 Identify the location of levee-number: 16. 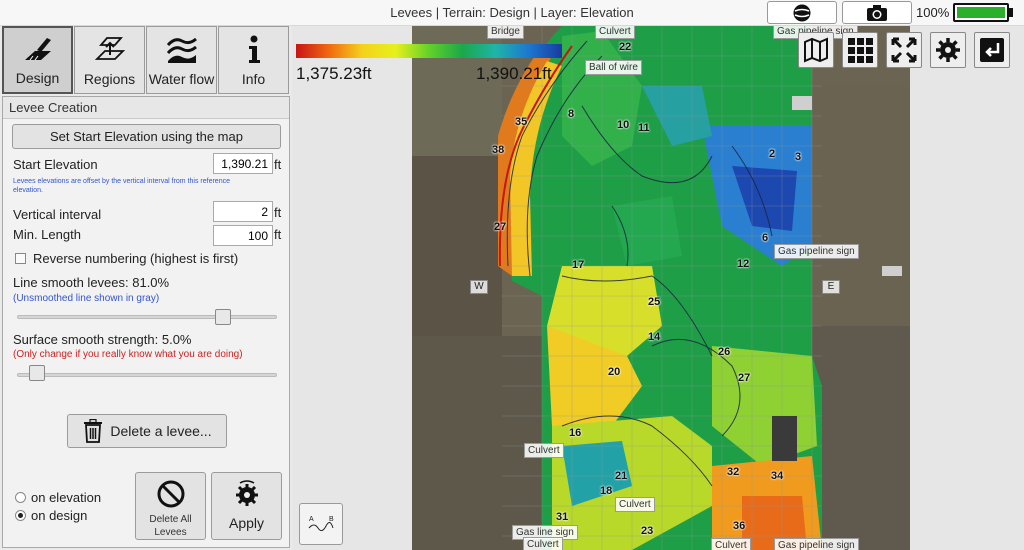
(575, 433).